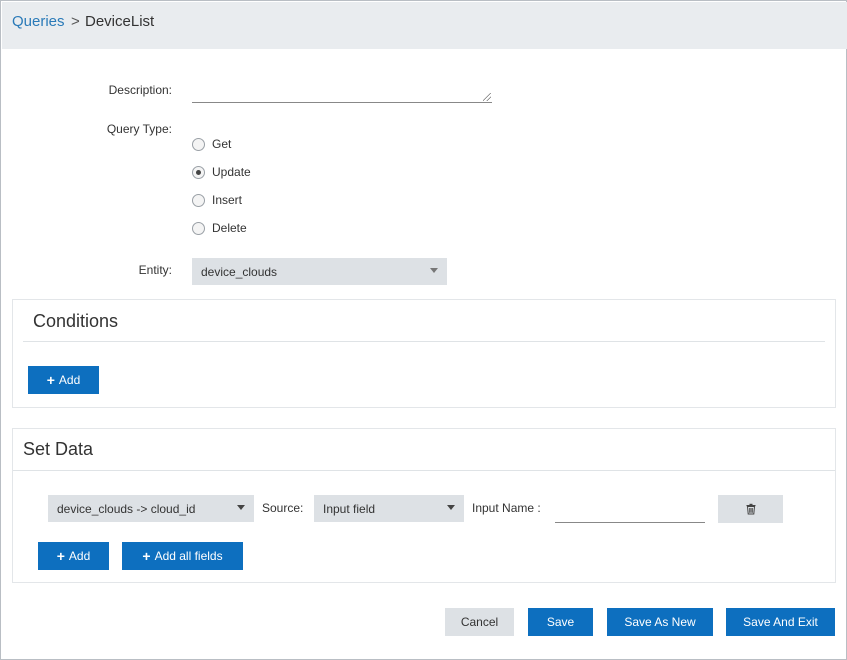 This screenshot has width=847, height=660. What do you see at coordinates (424, 341) in the screenshot?
I see `conditions-divider` at bounding box center [424, 341].